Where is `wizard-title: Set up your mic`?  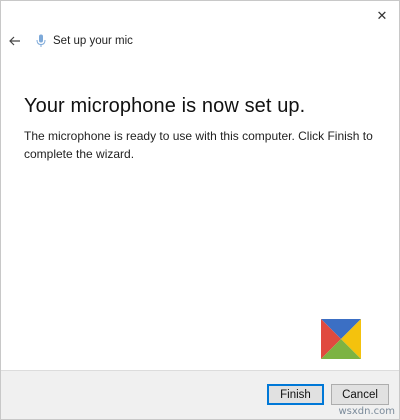
wizard-title: Set up your mic is located at coordinates (93, 41).